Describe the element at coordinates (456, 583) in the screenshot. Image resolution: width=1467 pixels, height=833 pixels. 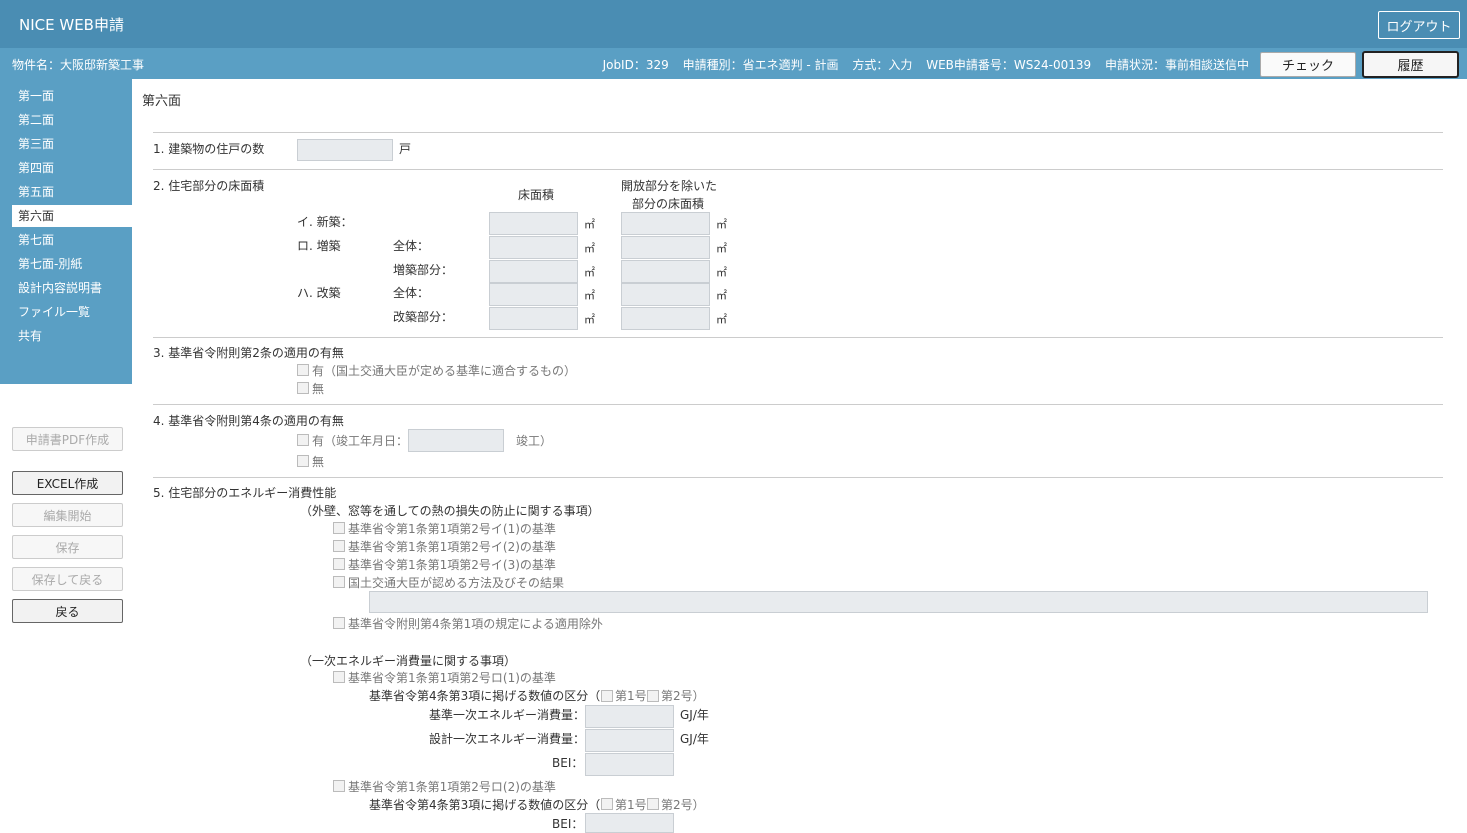
I see `s5-c4-label: 国土交通大臣が認める方法及びその結果` at that location.